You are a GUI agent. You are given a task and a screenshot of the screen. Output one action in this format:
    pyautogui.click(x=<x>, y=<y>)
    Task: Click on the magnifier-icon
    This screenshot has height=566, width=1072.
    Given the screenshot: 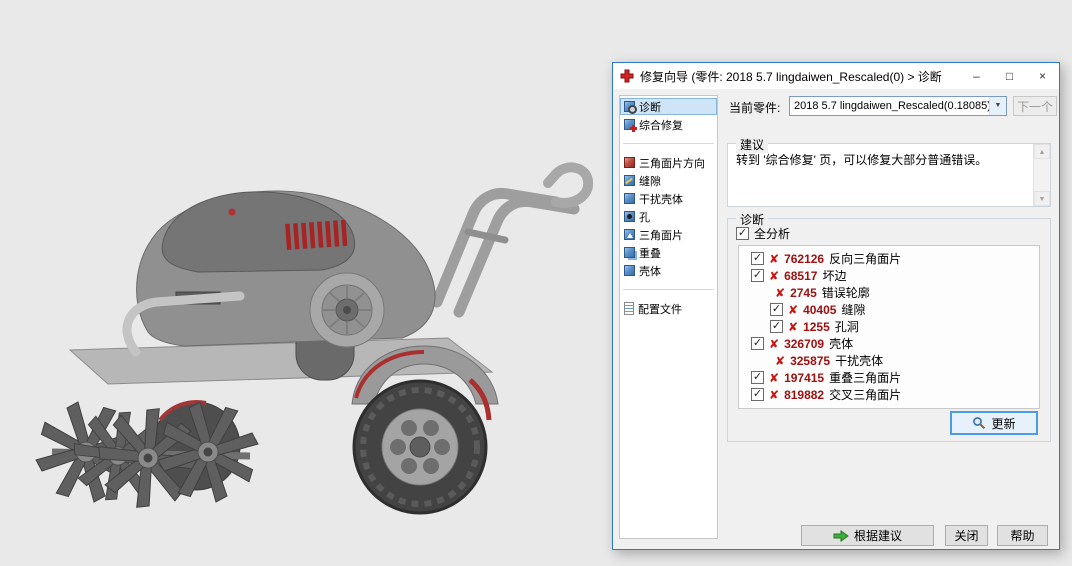 What is the action you would take?
    pyautogui.click(x=979, y=423)
    